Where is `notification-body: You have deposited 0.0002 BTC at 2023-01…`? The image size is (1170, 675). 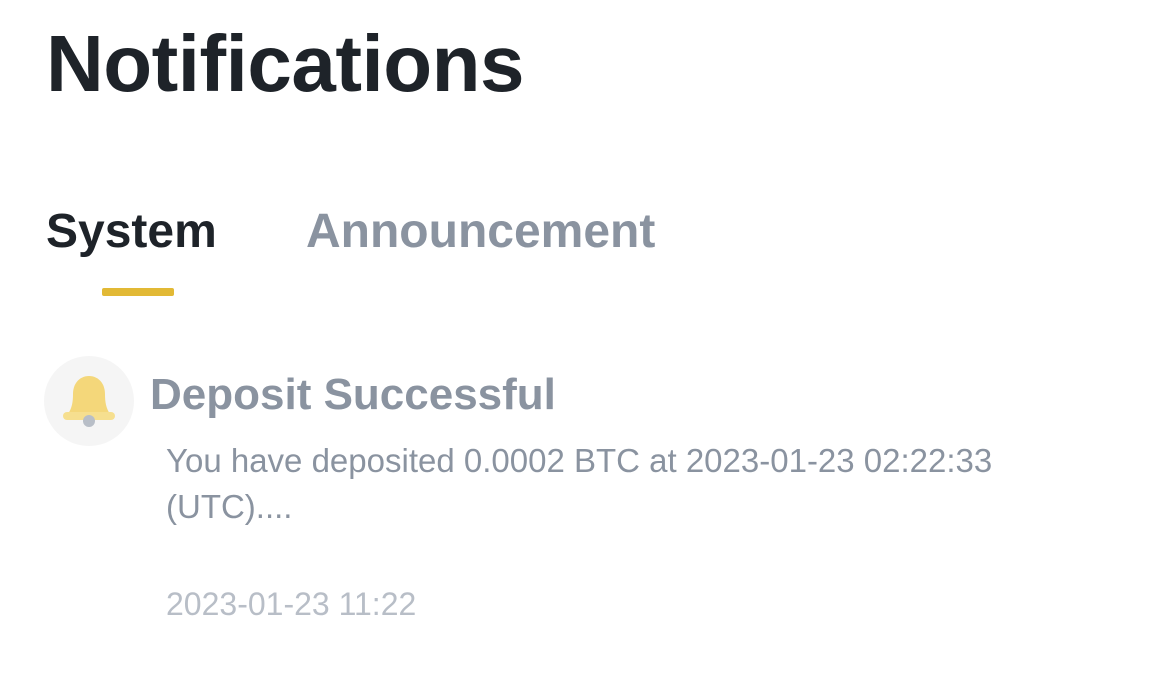 notification-body: You have deposited 0.0002 BTC at 2023-01… is located at coordinates (579, 483).